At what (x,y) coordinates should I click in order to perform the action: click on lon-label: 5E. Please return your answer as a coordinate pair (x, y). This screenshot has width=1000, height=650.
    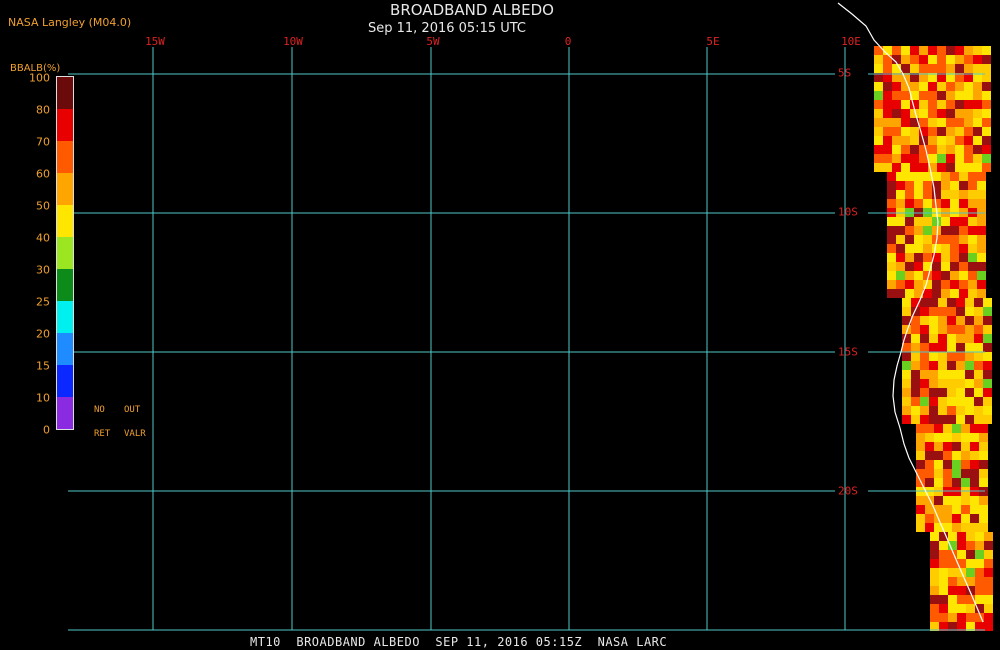
    Looking at the image, I should click on (713, 41).